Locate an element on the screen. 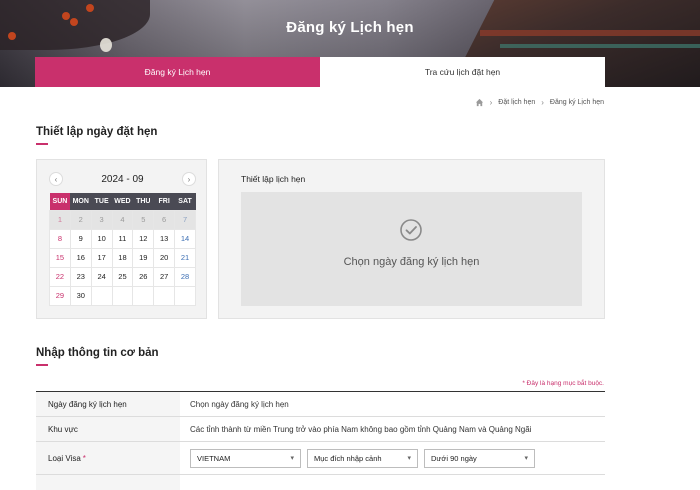 This screenshot has width=700, height=490. calendar-day: 7 is located at coordinates (185, 219).